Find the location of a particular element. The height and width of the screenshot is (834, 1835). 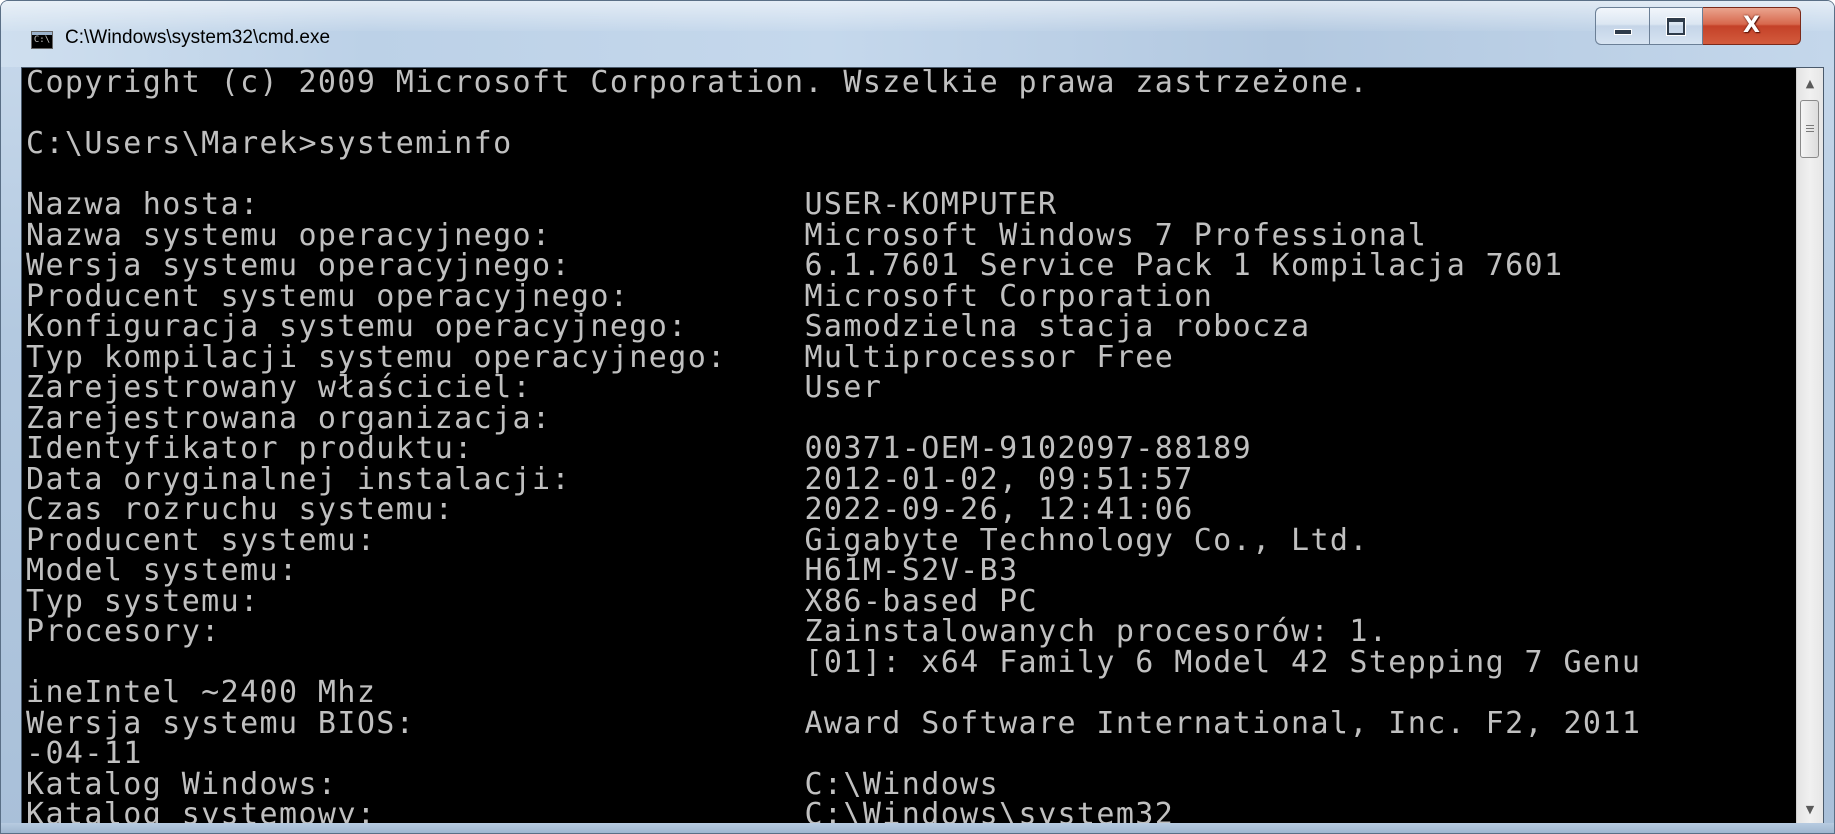

console-line: Katalog systemowy: C:\Windows\system32 is located at coordinates (600, 810).